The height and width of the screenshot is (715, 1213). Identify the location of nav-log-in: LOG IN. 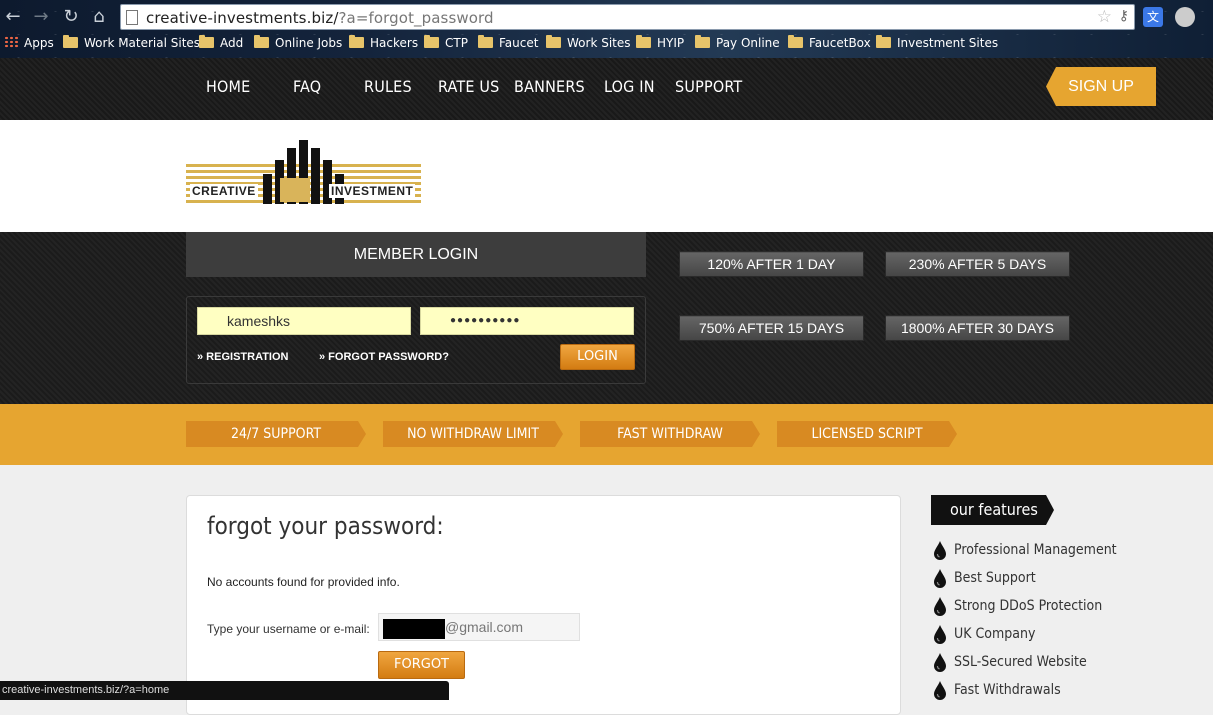
(629, 86).